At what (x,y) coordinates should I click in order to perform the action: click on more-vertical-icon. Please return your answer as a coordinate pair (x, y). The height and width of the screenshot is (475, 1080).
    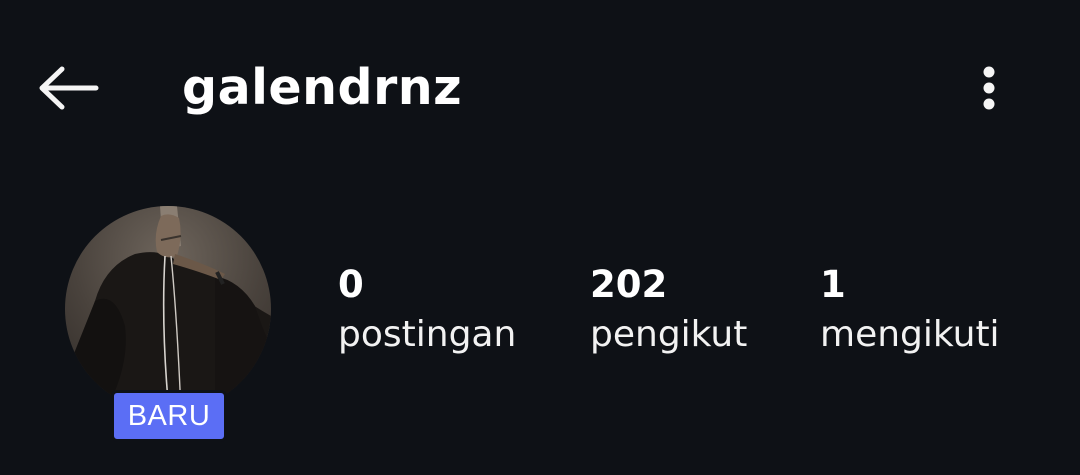
    Looking at the image, I should click on (989, 88).